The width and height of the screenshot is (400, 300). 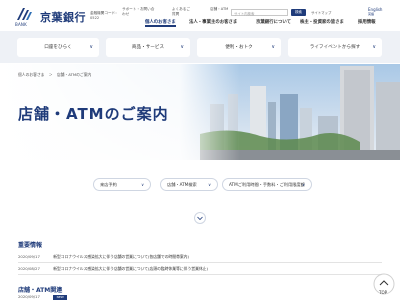 I want to click on pill-branch-search: 店舗・ATM検索 ∨, so click(x=189, y=184).